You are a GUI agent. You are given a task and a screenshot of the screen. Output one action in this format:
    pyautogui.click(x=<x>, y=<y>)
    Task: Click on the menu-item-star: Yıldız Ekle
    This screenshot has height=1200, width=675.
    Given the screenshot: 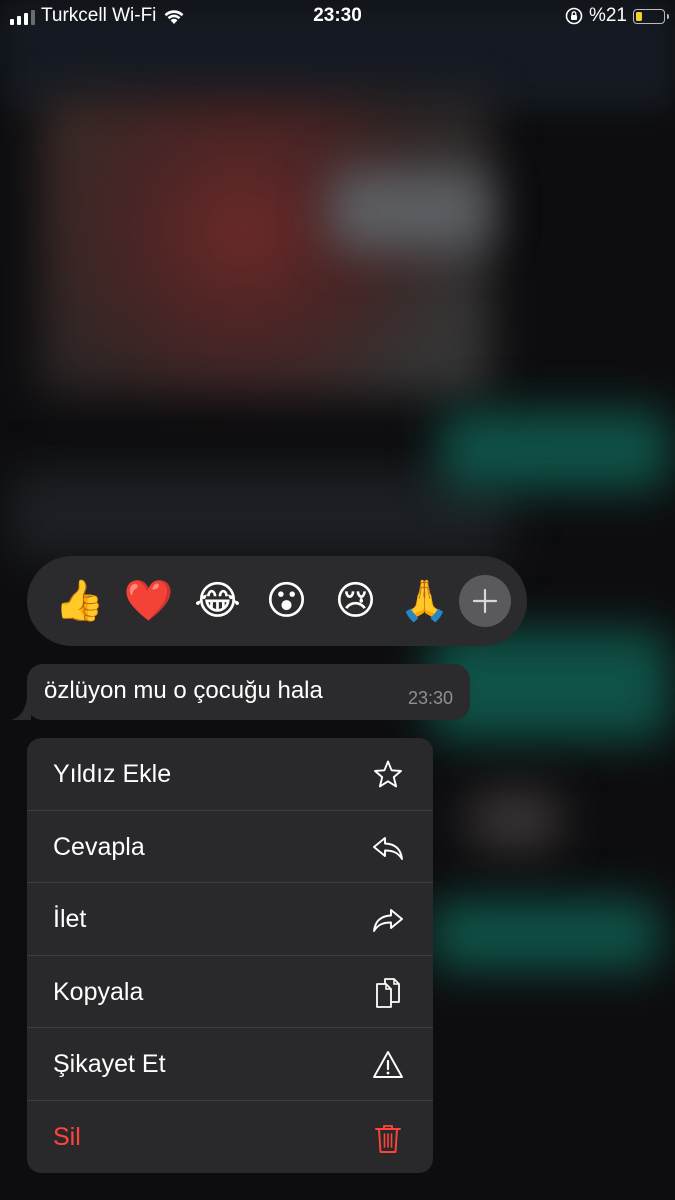 What is the action you would take?
    pyautogui.click(x=230, y=774)
    